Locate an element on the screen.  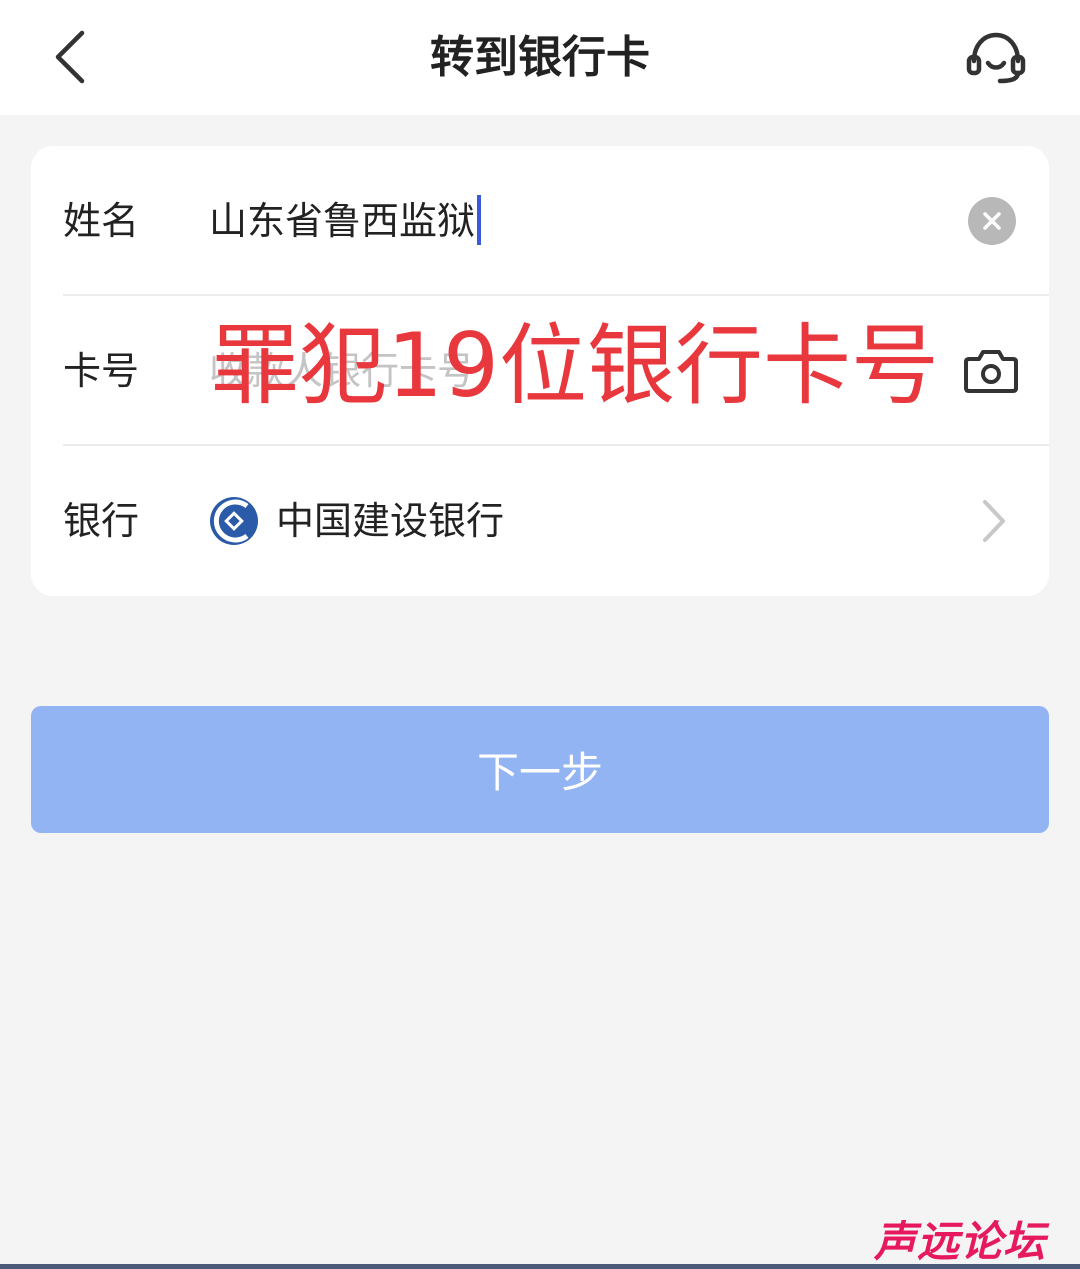
next-step-button: 下一步 is located at coordinates (540, 769).